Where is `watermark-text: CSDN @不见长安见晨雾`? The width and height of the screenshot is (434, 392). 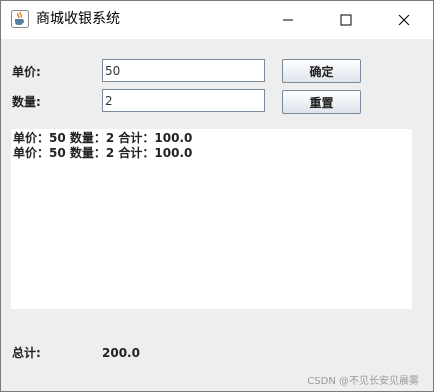 watermark-text: CSDN @不见长安见晨雾 is located at coordinates (363, 381).